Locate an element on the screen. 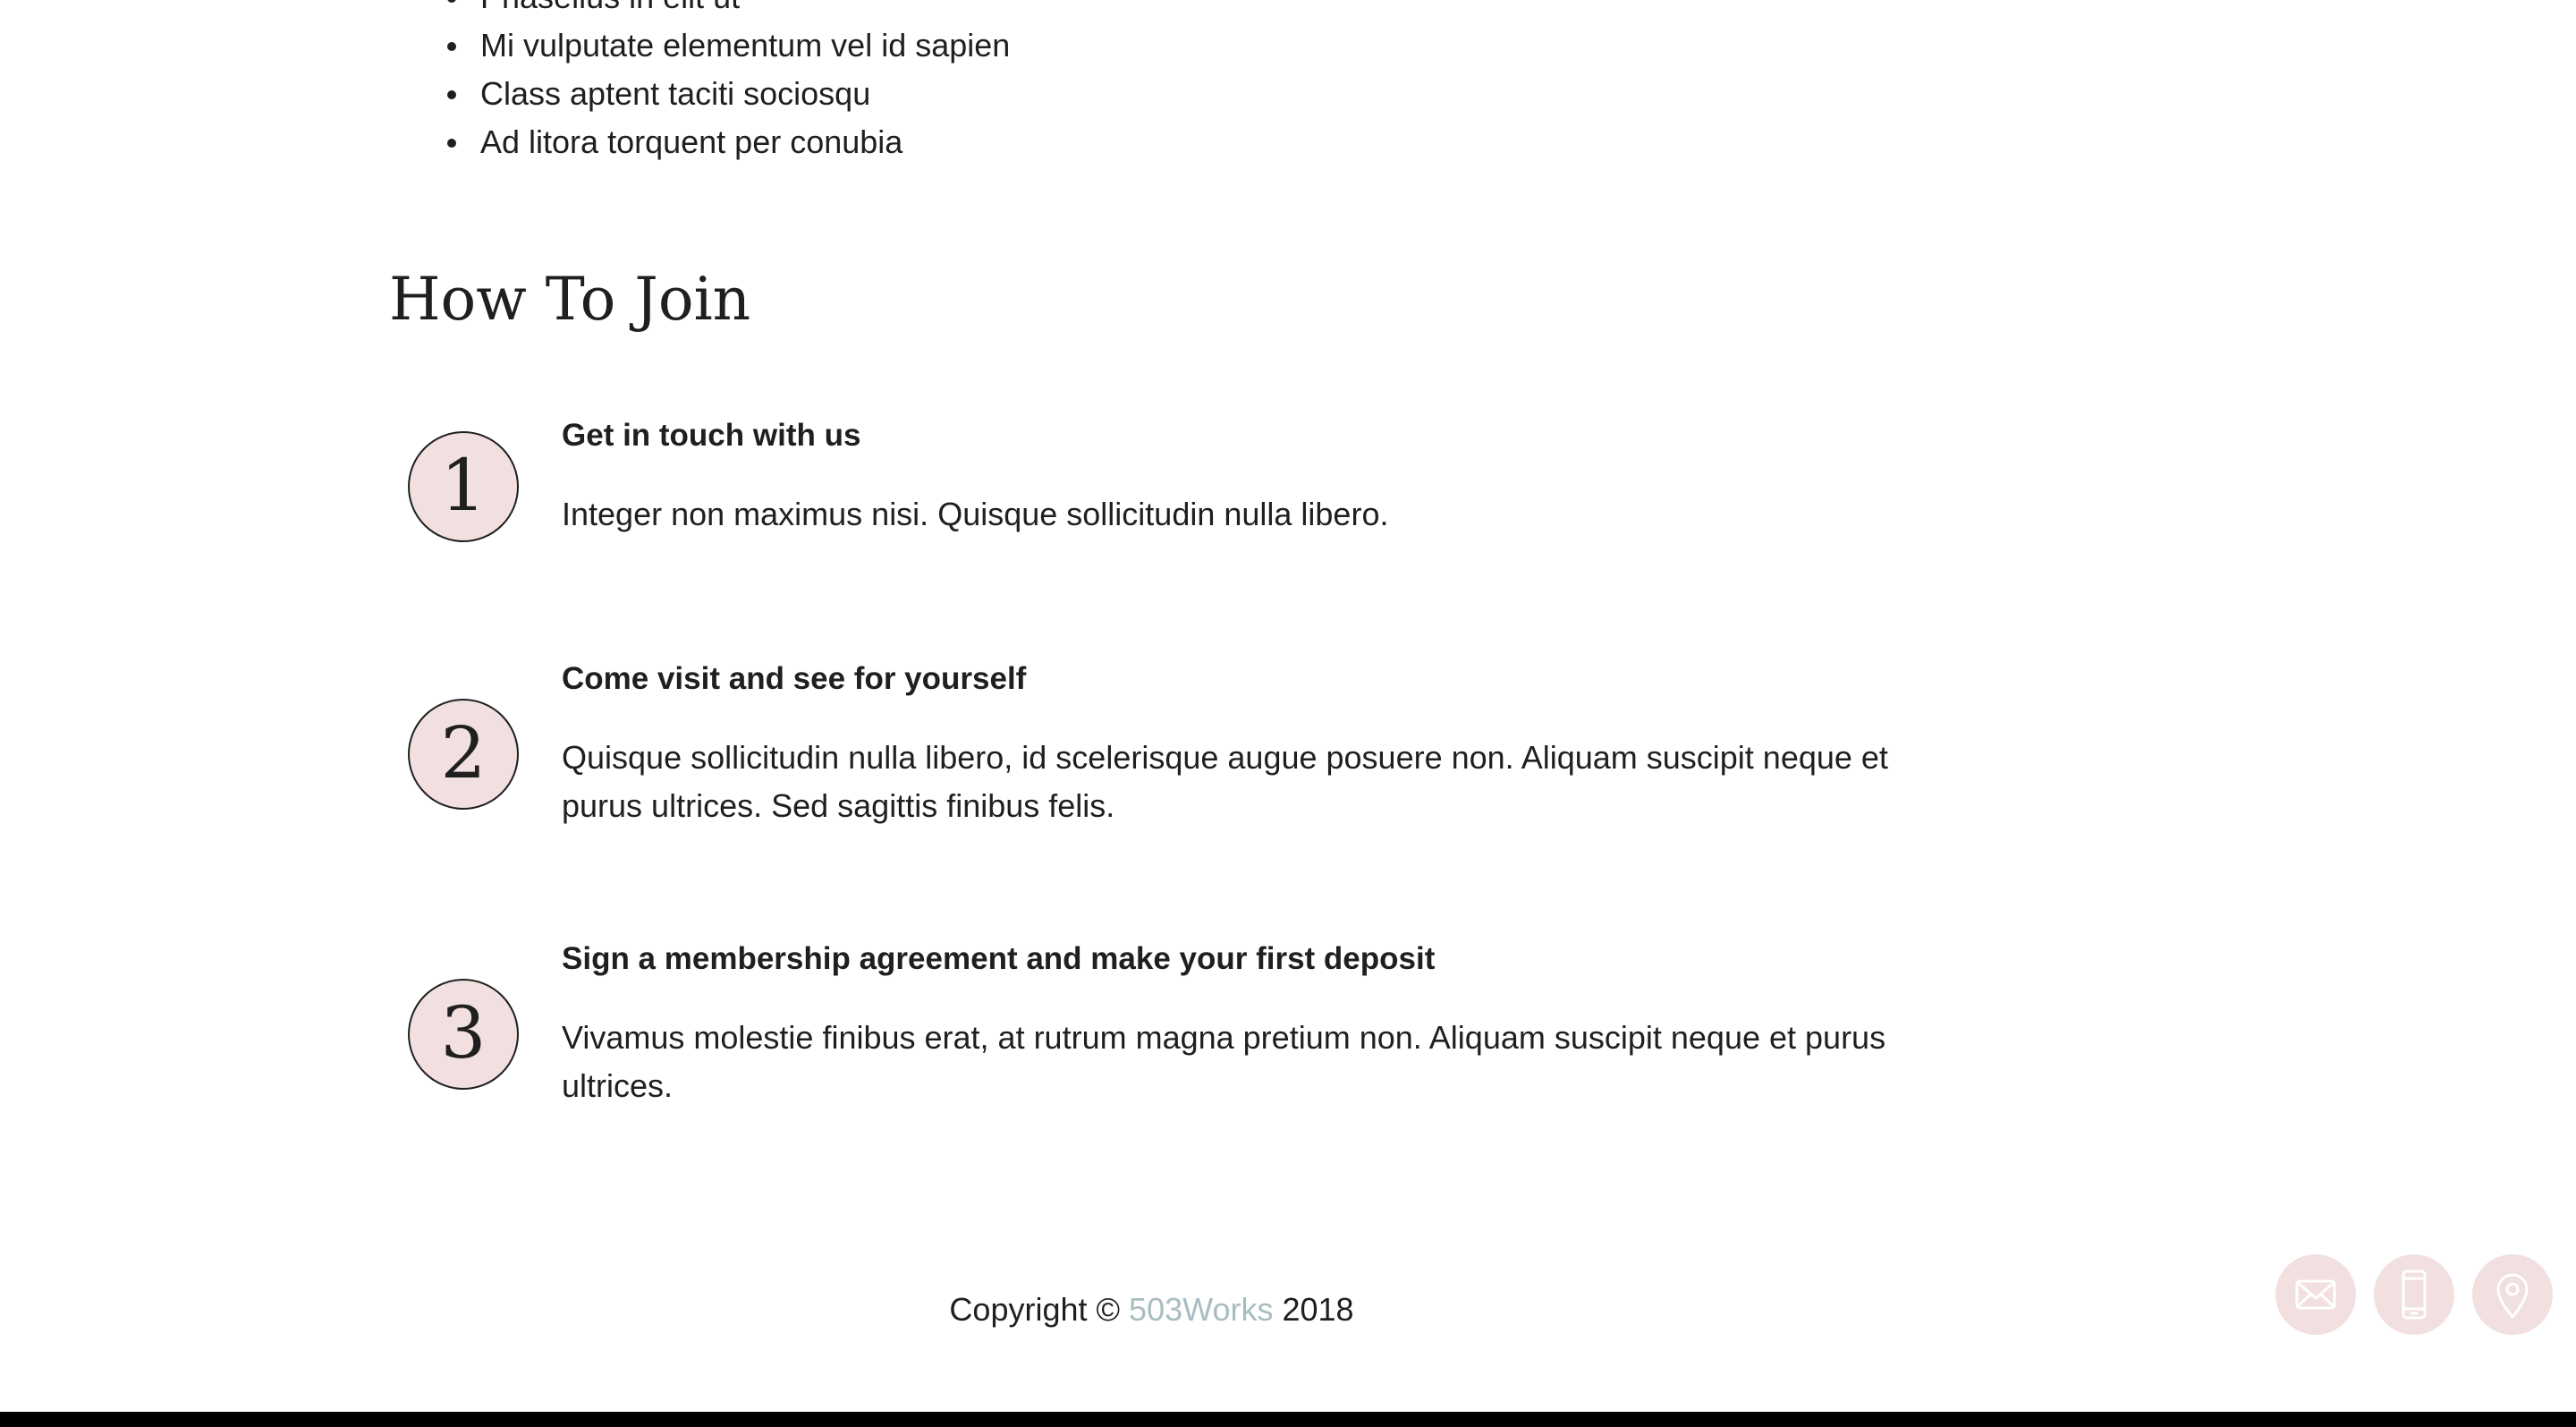  step-heading: Get in touch with us is located at coordinates (711, 435).